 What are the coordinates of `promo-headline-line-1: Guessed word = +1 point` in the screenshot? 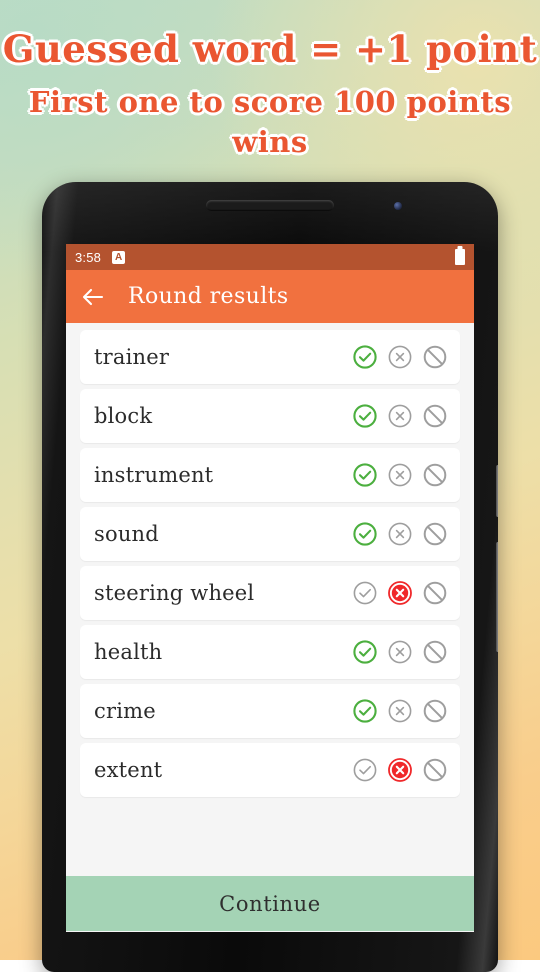 It's located at (270, 49).